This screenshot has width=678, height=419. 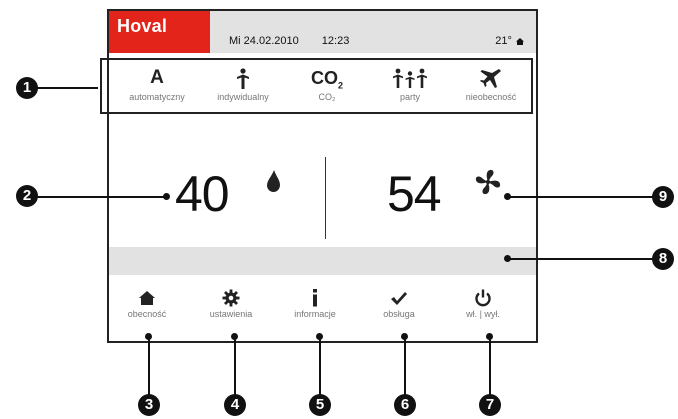 I want to click on airplane-icon, so click(x=490, y=78).